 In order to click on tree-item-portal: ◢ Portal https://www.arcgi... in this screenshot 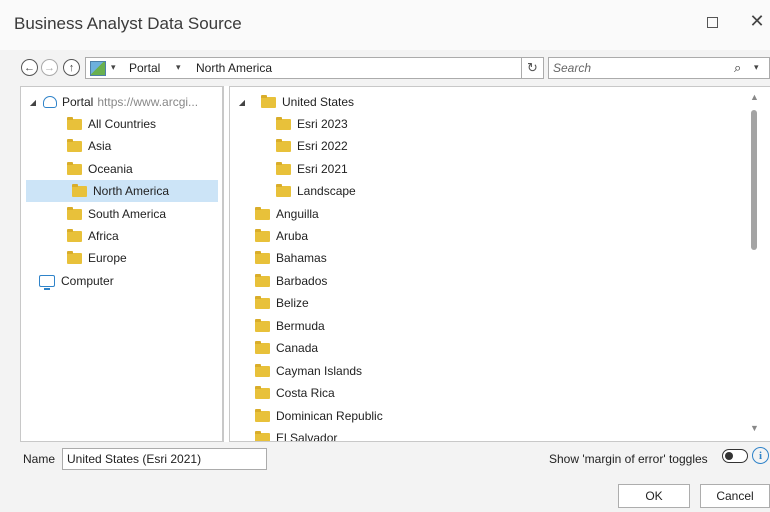, I will do `click(121, 102)`.